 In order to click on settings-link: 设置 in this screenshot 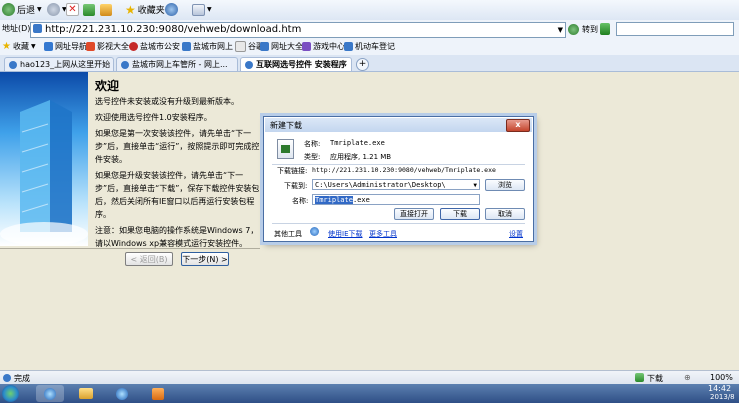, I will do `click(516, 234)`.